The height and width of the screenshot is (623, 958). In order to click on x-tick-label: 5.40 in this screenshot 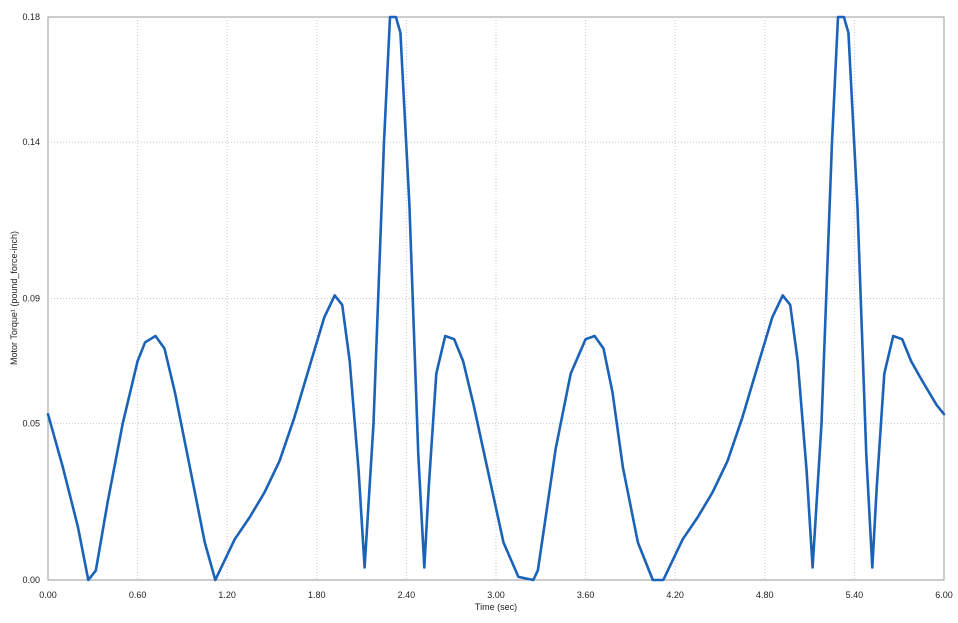, I will do `click(855, 595)`.